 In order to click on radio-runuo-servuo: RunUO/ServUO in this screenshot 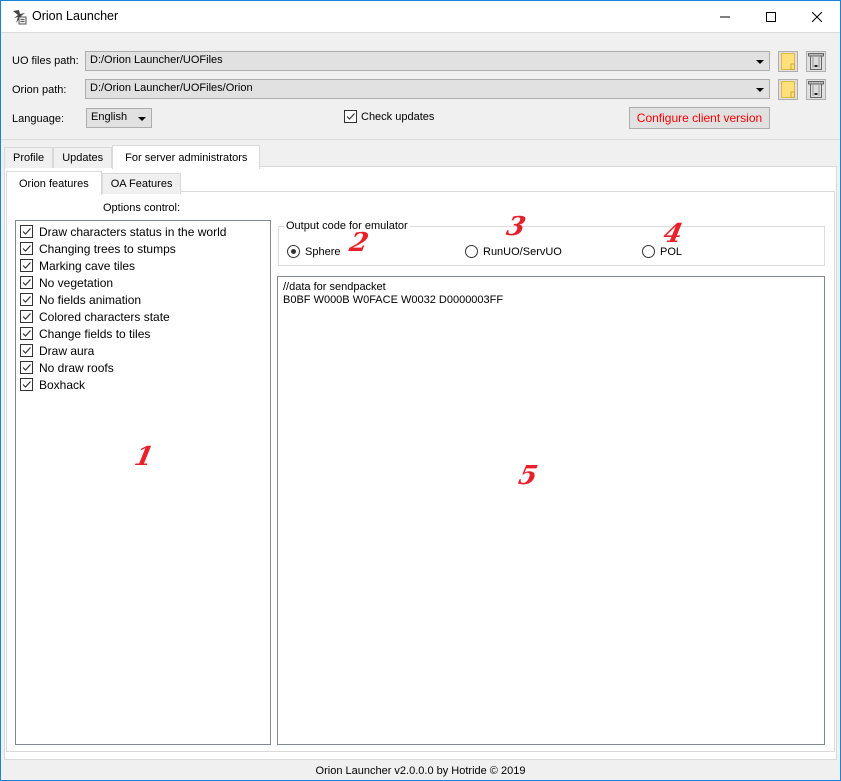, I will do `click(513, 251)`.